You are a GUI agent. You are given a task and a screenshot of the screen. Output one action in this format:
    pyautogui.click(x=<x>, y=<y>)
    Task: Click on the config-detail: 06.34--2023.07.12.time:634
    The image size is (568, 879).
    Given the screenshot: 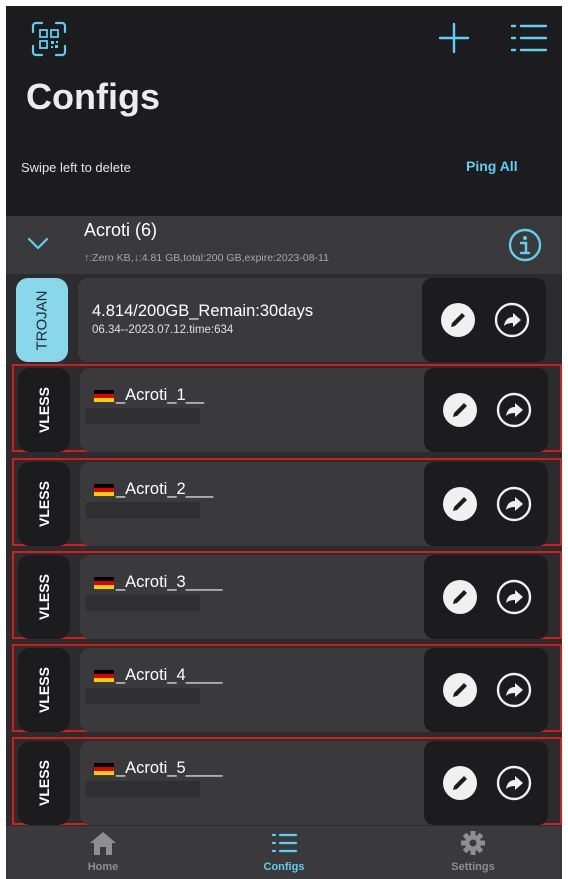 What is the action you would take?
    pyautogui.click(x=163, y=330)
    